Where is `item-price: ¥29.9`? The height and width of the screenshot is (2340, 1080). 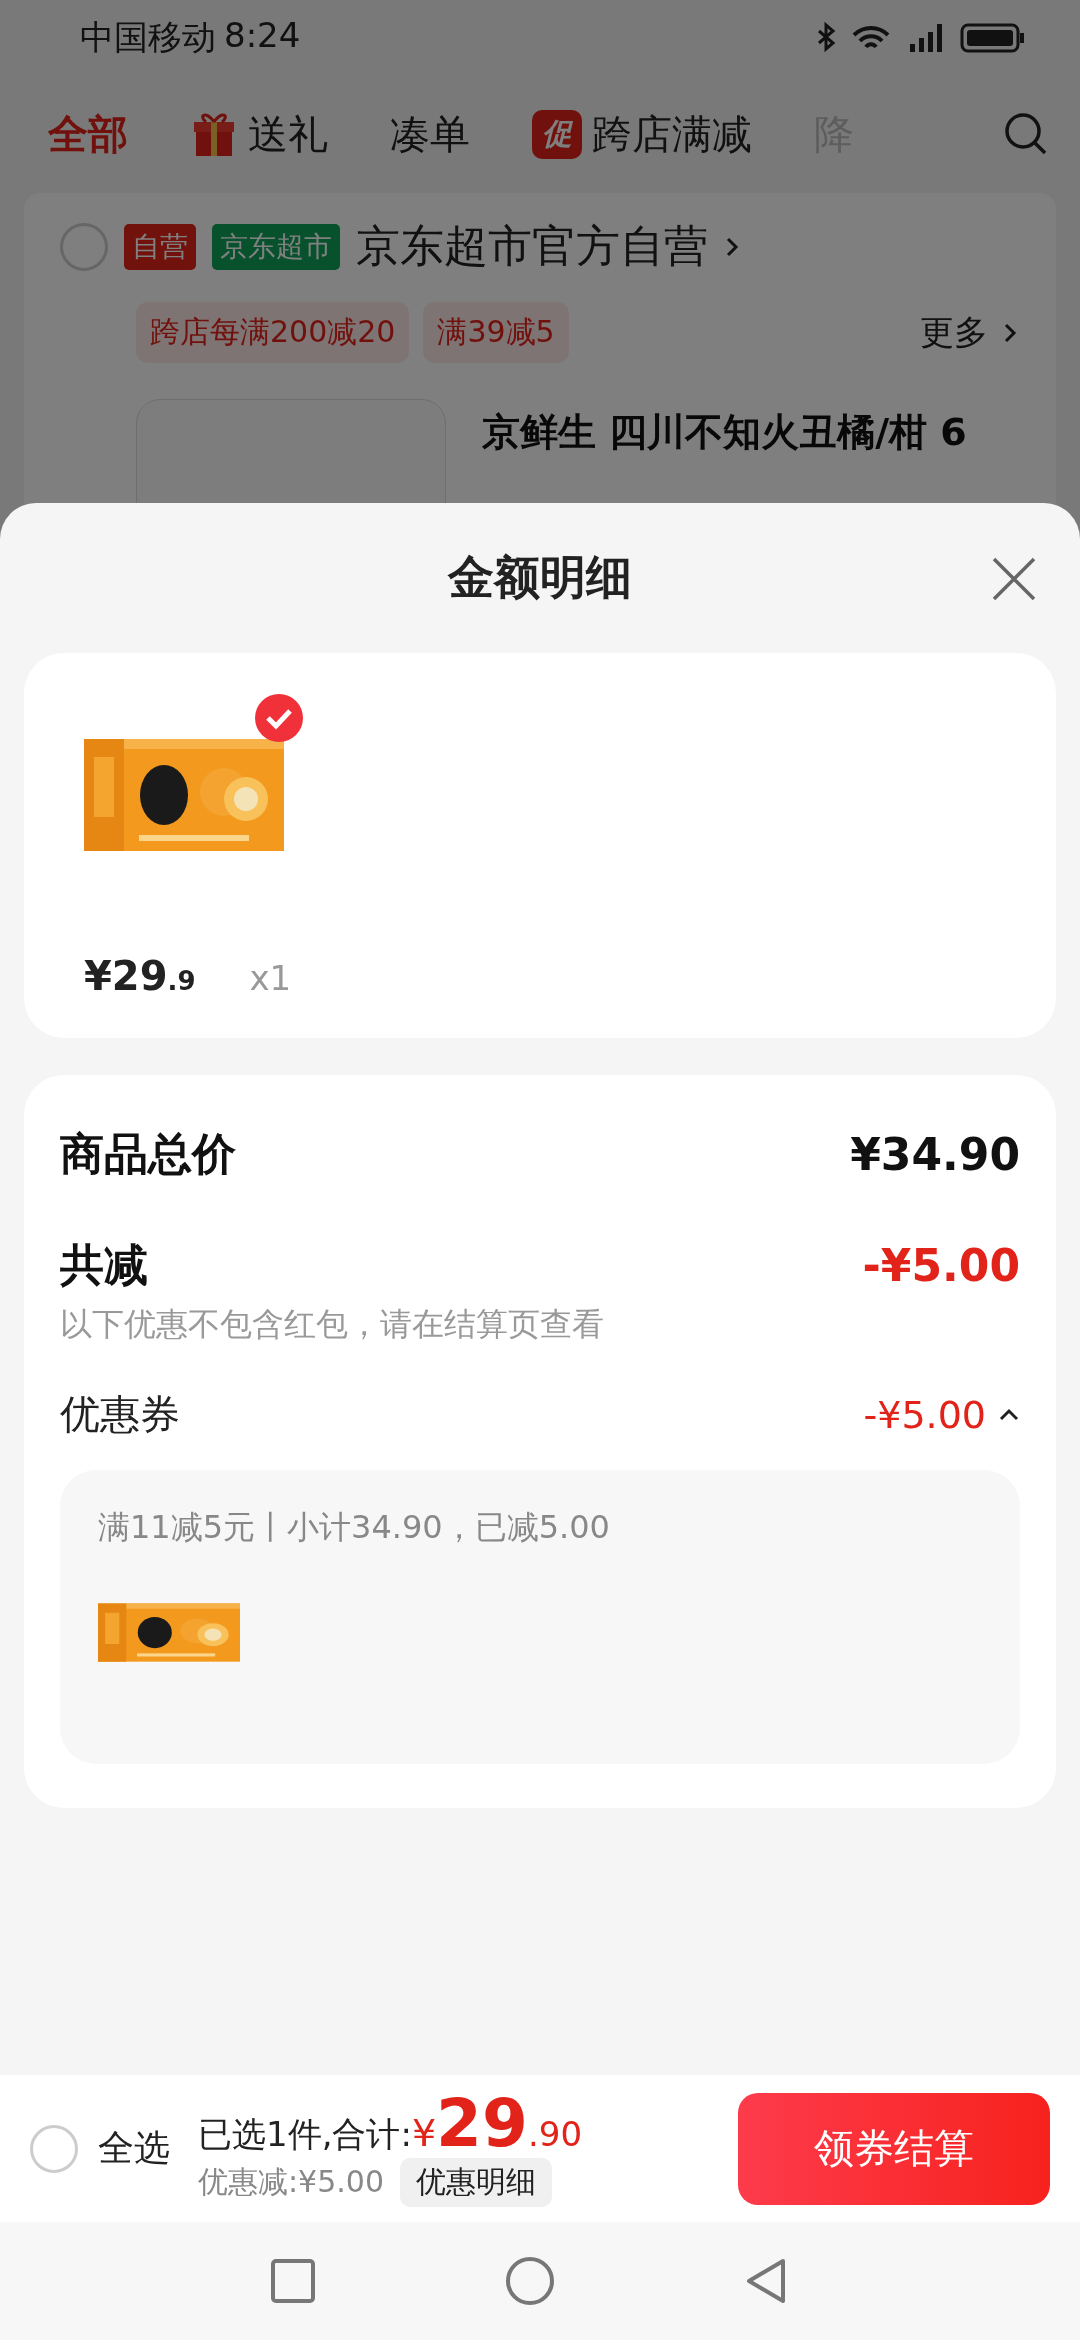
item-price: ¥29.9 is located at coordinates (140, 976).